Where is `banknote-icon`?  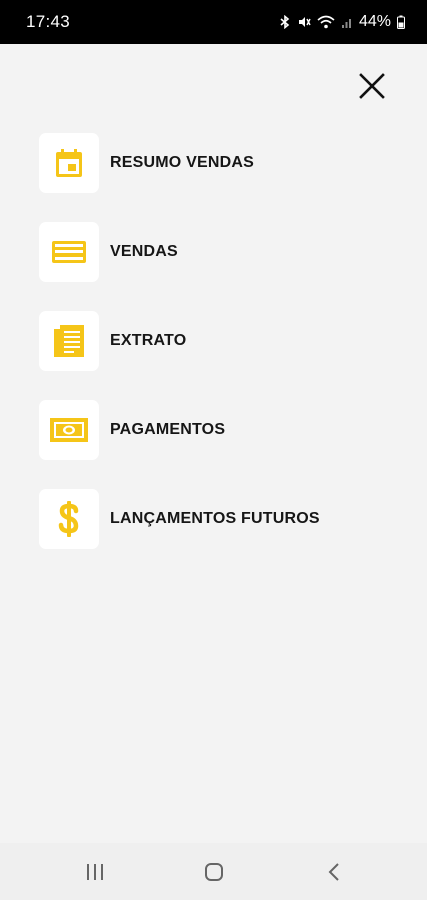
banknote-icon is located at coordinates (69, 430).